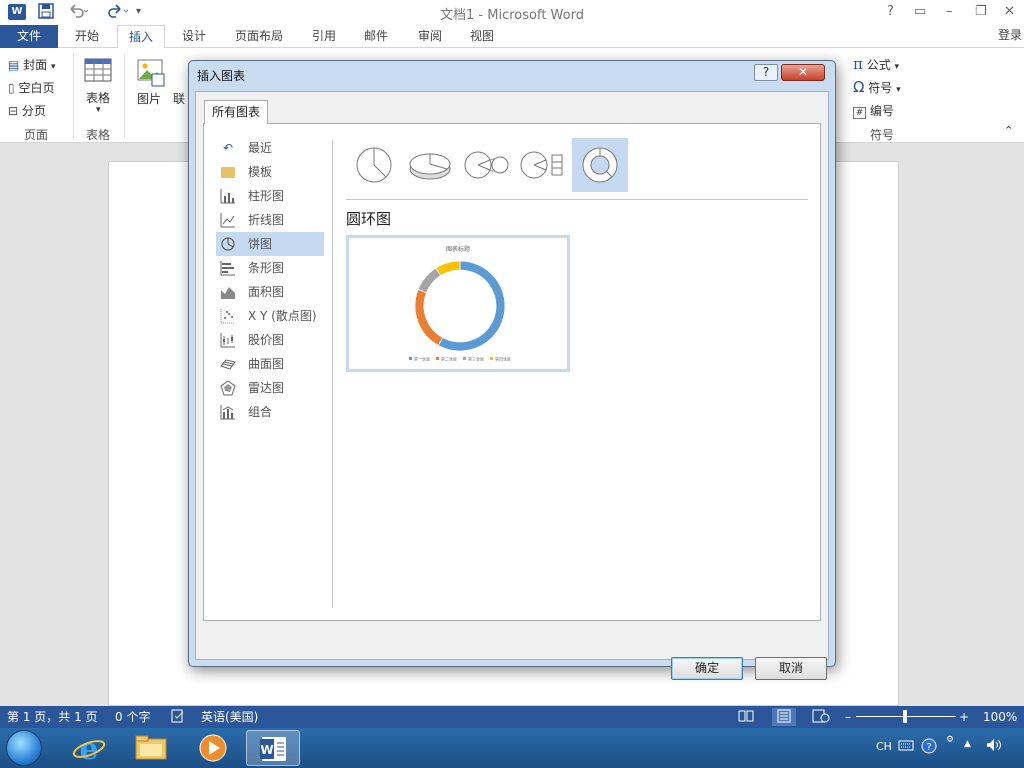 The width and height of the screenshot is (1024, 768). What do you see at coordinates (920, 12) in the screenshot?
I see `ribbon-display-icon: ▭` at bounding box center [920, 12].